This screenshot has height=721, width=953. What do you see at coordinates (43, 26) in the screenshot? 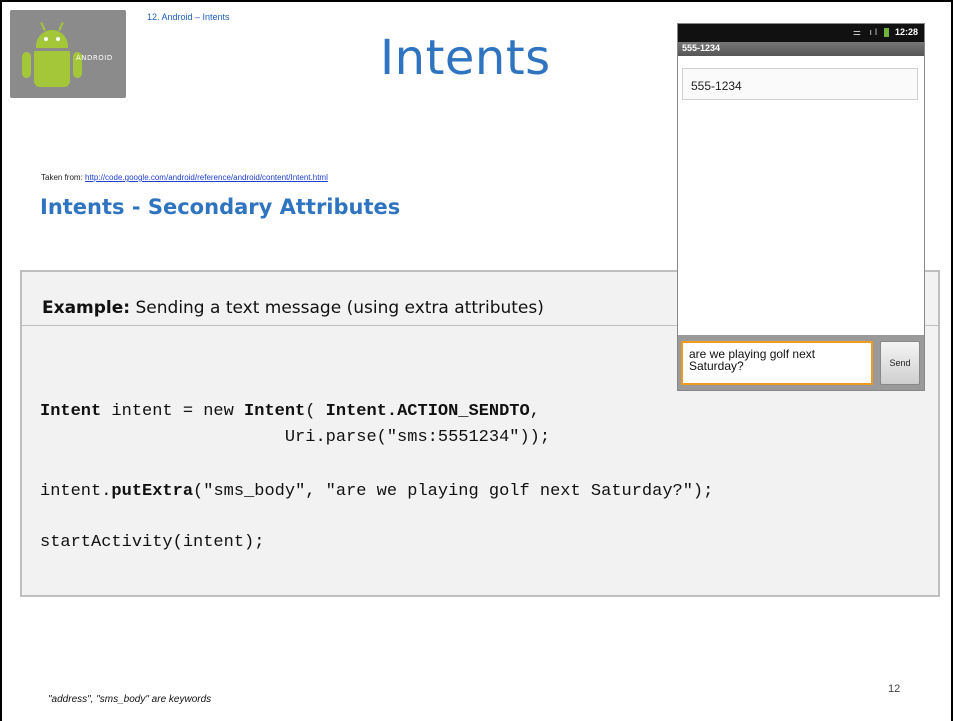
I see `logo-antenna-left` at bounding box center [43, 26].